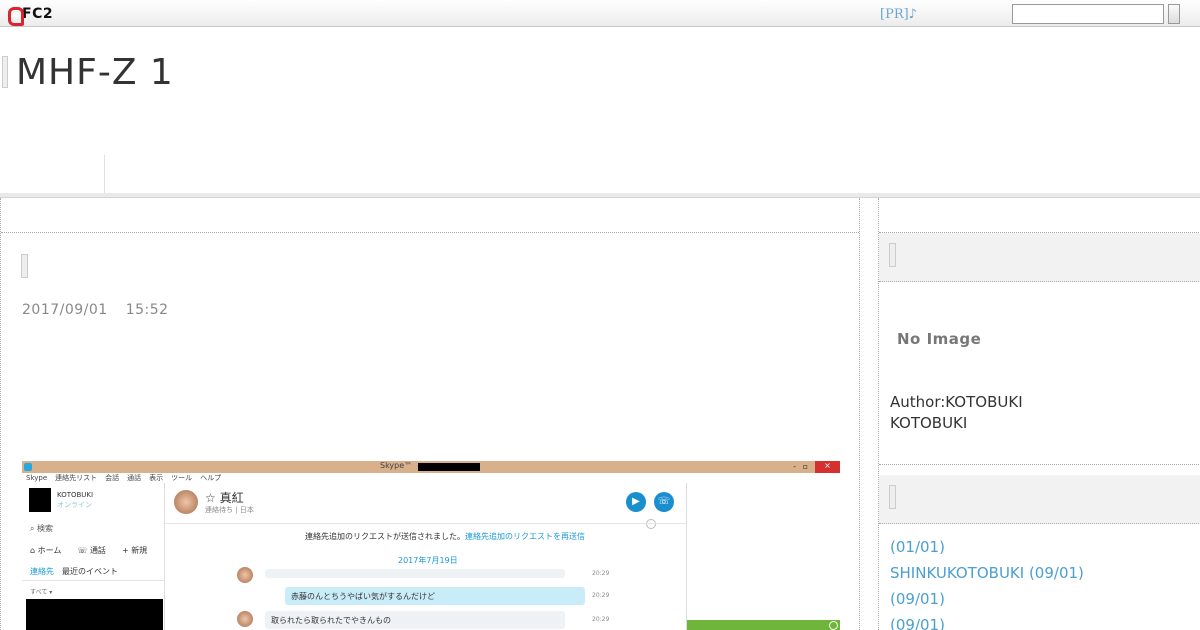 Image resolution: width=1200 pixels, height=630 pixels. Describe the element at coordinates (525, 536) in the screenshot. I see `notice-link: 連絡先追加のリクエストを再送信` at that location.